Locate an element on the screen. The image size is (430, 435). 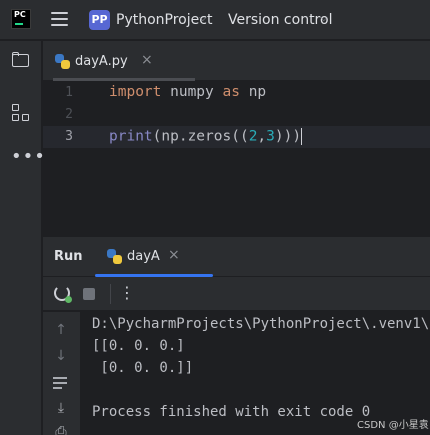
console-line: [[0. 0. 0.] is located at coordinates (138, 346).